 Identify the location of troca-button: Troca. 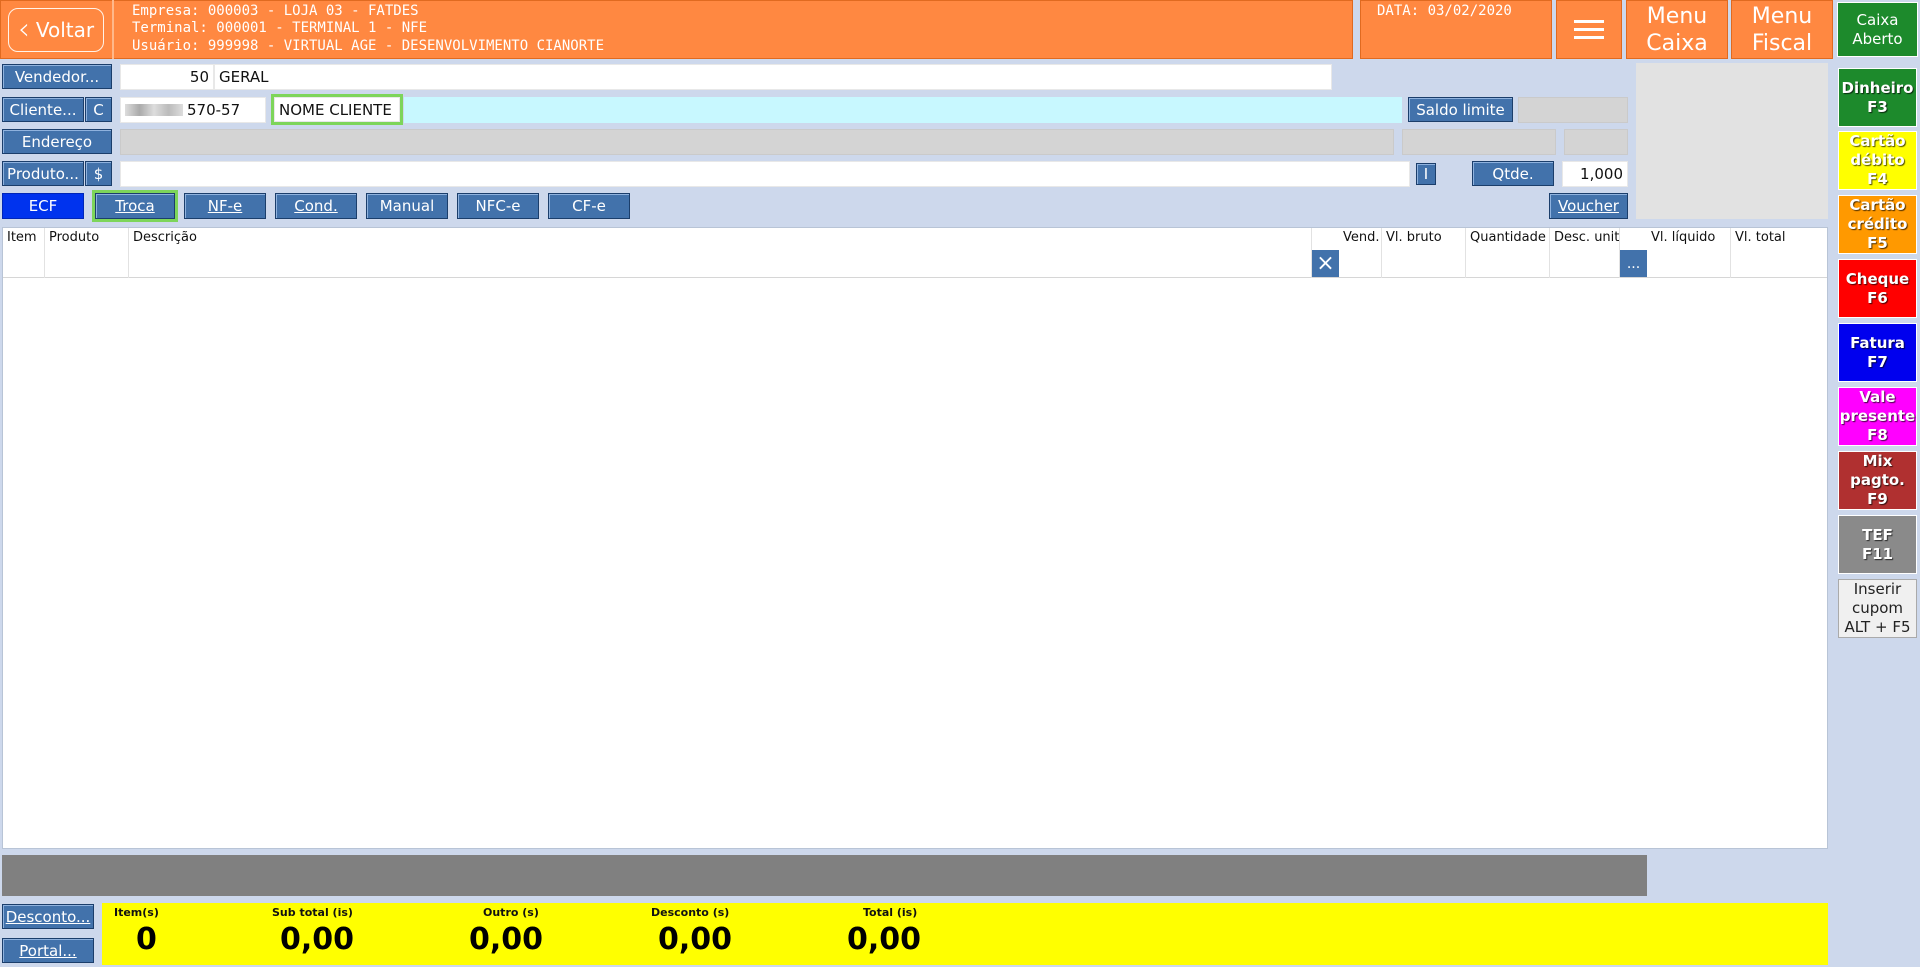
(135, 206).